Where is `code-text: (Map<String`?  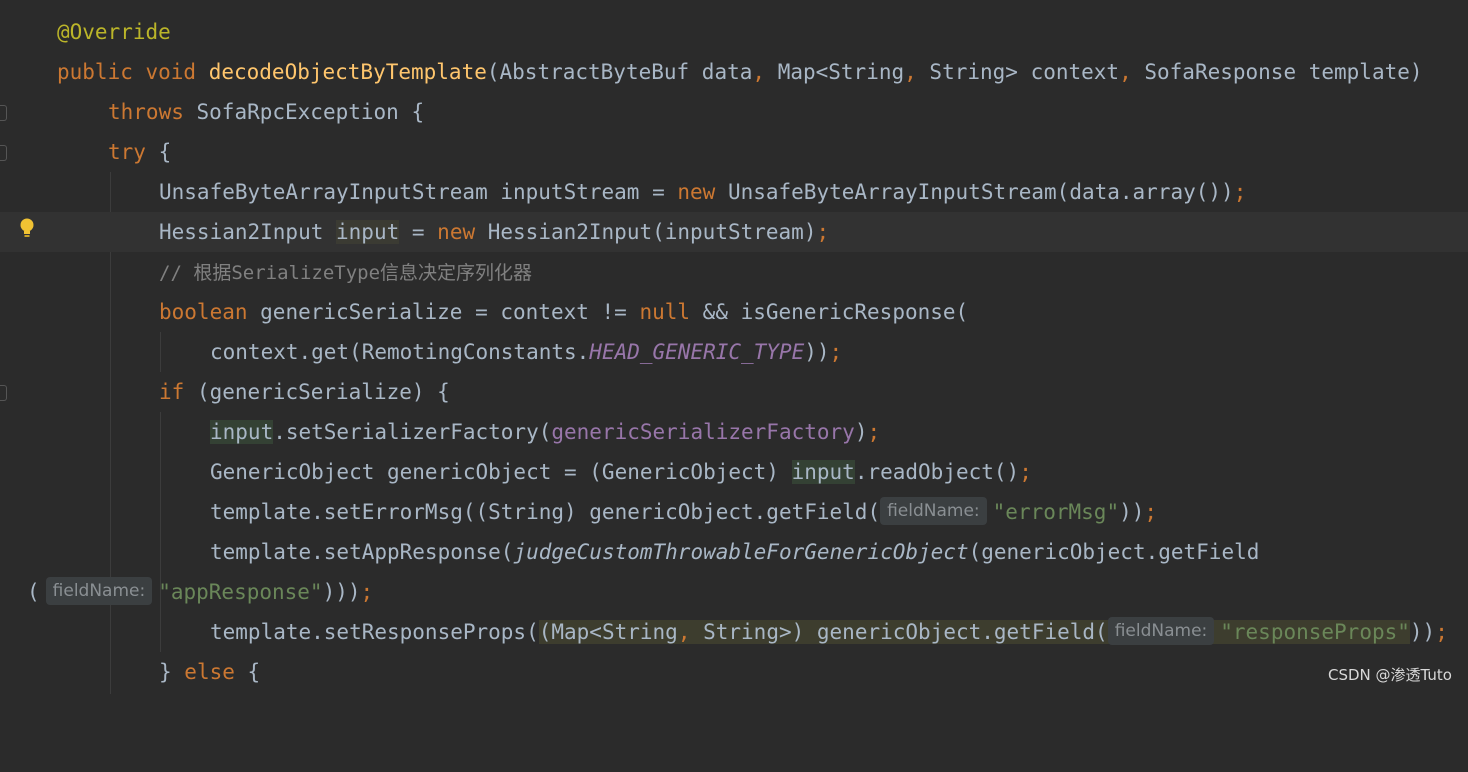
code-text: (Map<String is located at coordinates (608, 632).